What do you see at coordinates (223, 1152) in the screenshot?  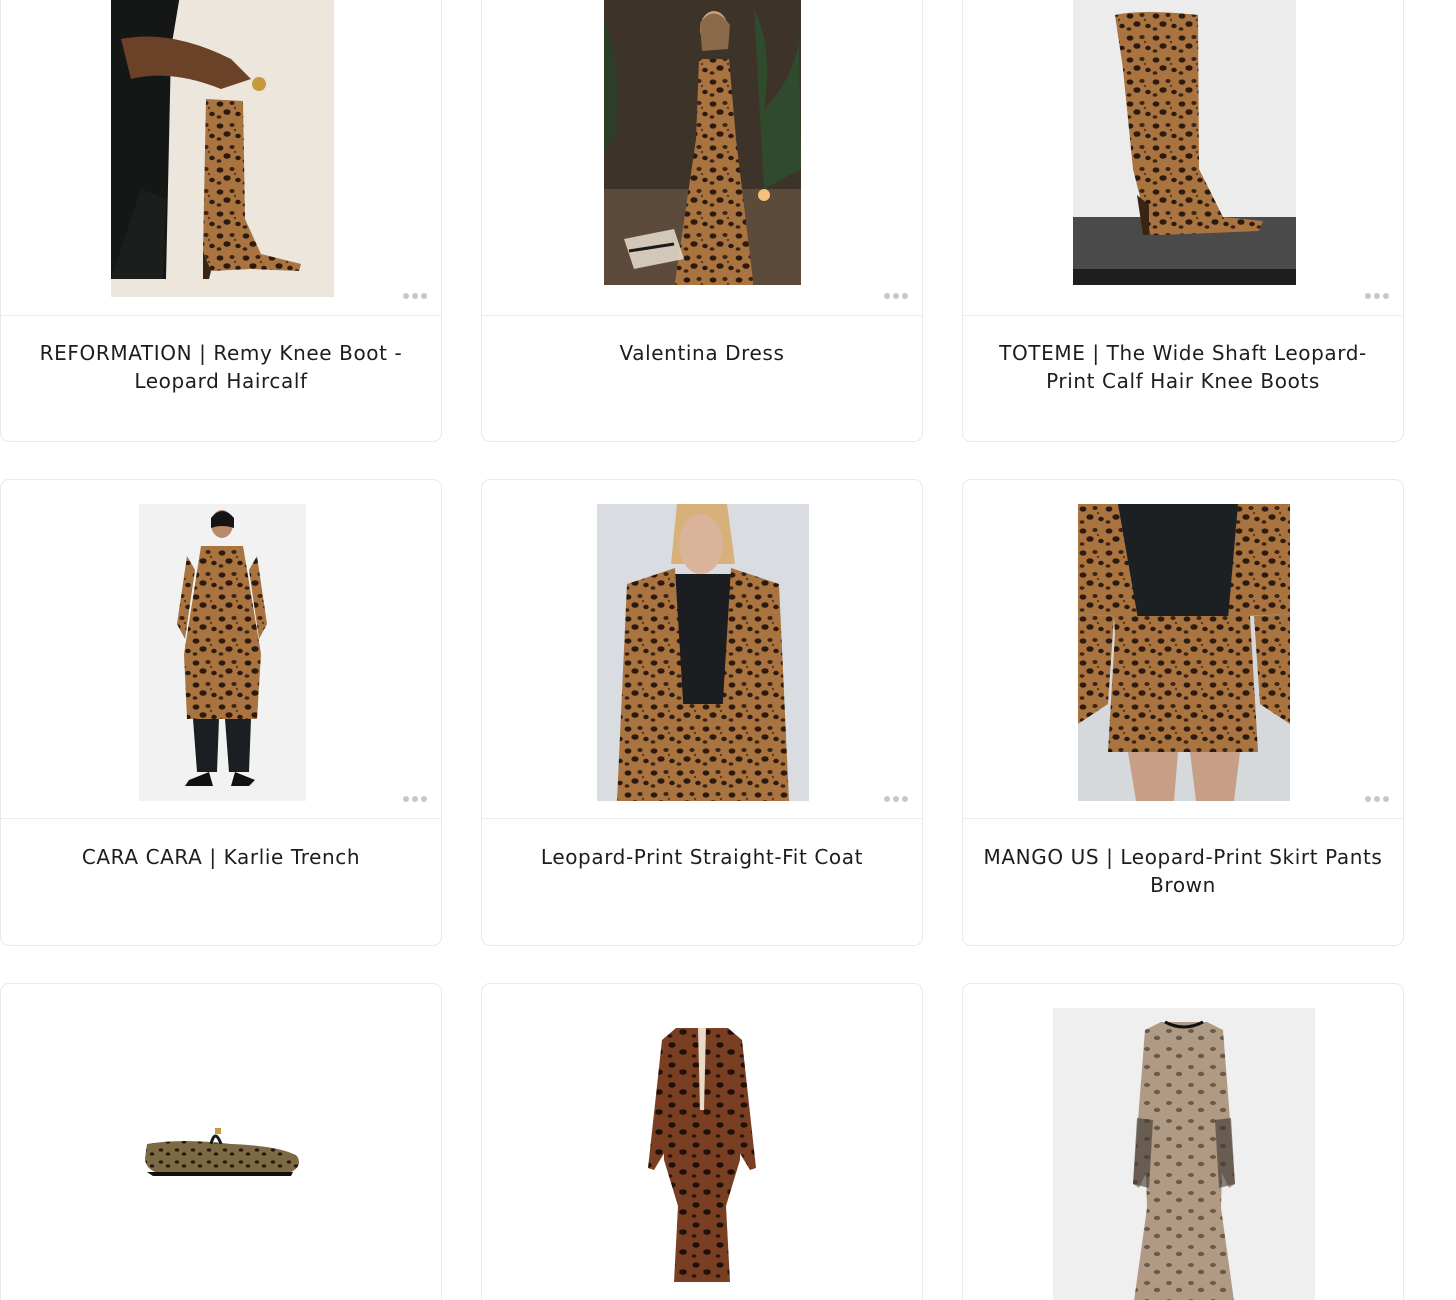 I see `leopard-ballet-flat-photo` at bounding box center [223, 1152].